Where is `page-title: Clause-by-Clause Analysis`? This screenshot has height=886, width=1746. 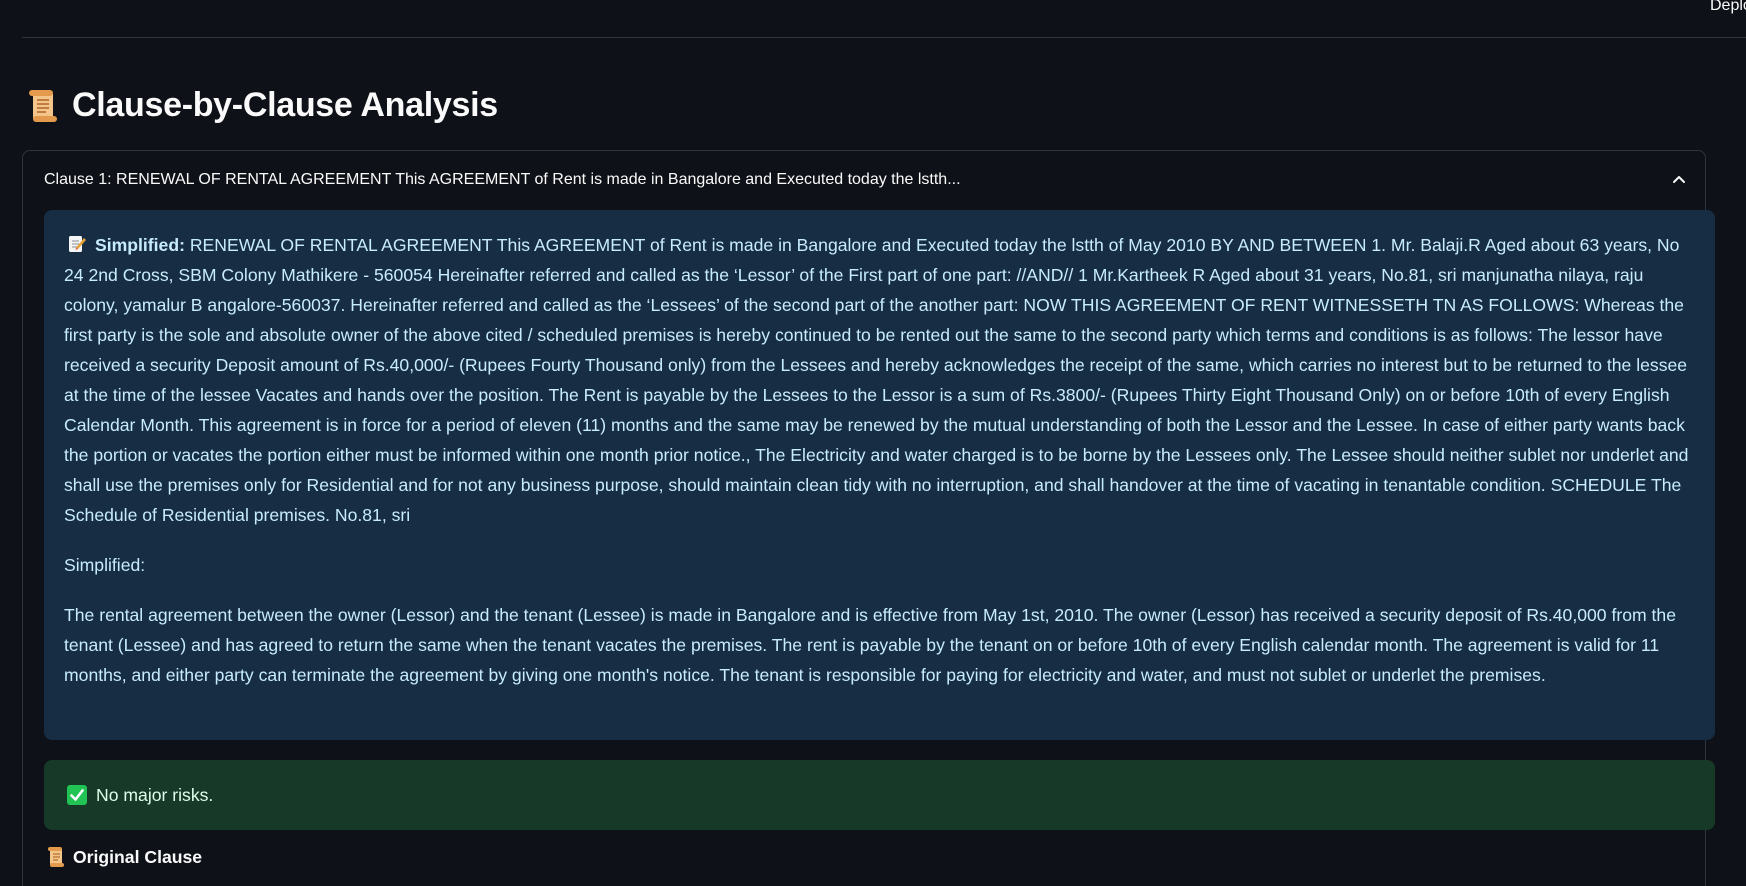
page-title: Clause-by-Clause Analysis is located at coordinates (285, 105).